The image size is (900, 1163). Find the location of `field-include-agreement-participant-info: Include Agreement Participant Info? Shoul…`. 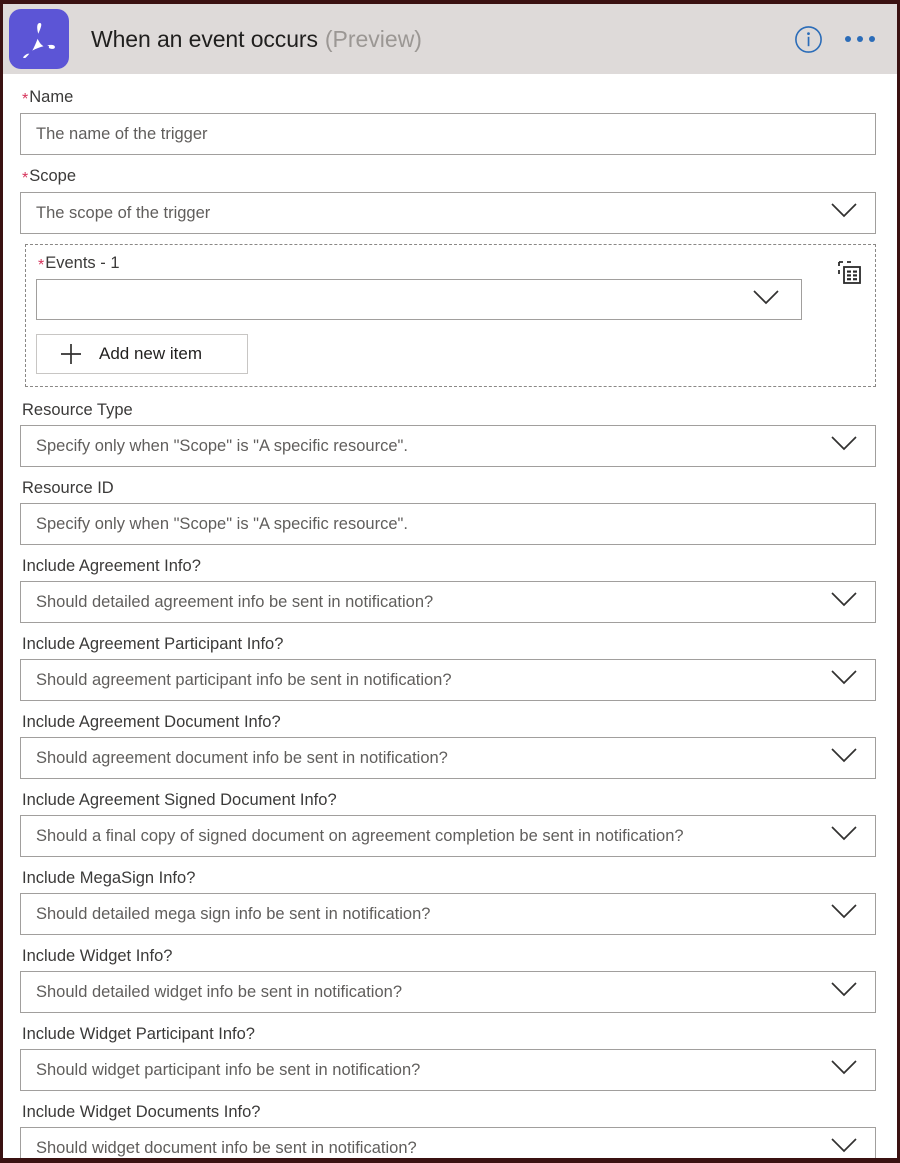

field-include-agreement-participant-info: Include Agreement Participant Info? Shoul… is located at coordinates (450, 667).